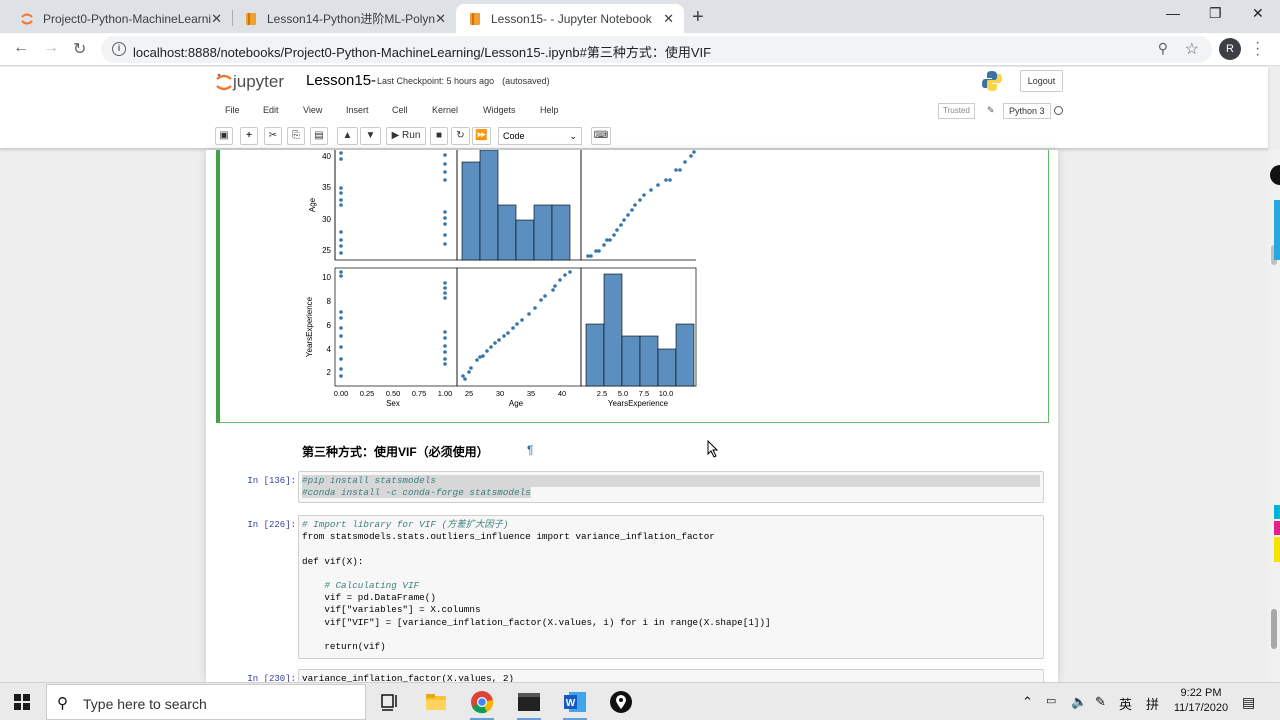 Image resolution: width=1280 pixels, height=720 pixels. What do you see at coordinates (1275, 363) in the screenshot?
I see `extension-sidebar` at bounding box center [1275, 363].